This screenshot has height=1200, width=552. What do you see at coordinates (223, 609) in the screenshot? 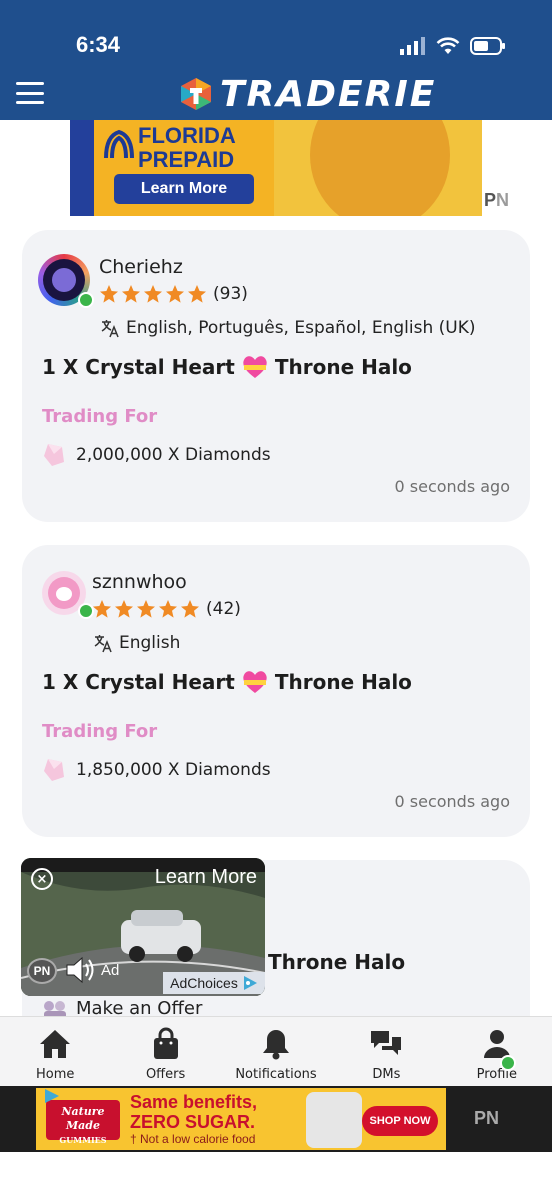
I see `rating-count: (42)` at bounding box center [223, 609].